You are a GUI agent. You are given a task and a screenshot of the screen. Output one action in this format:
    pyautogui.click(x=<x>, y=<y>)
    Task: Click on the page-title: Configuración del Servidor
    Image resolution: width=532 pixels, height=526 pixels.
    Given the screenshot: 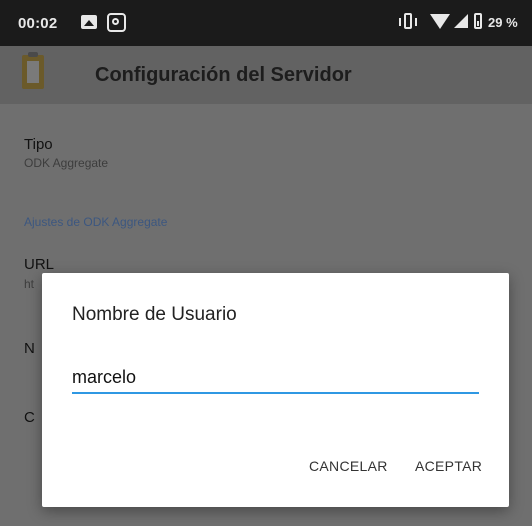 What is the action you would take?
    pyautogui.click(x=223, y=75)
    